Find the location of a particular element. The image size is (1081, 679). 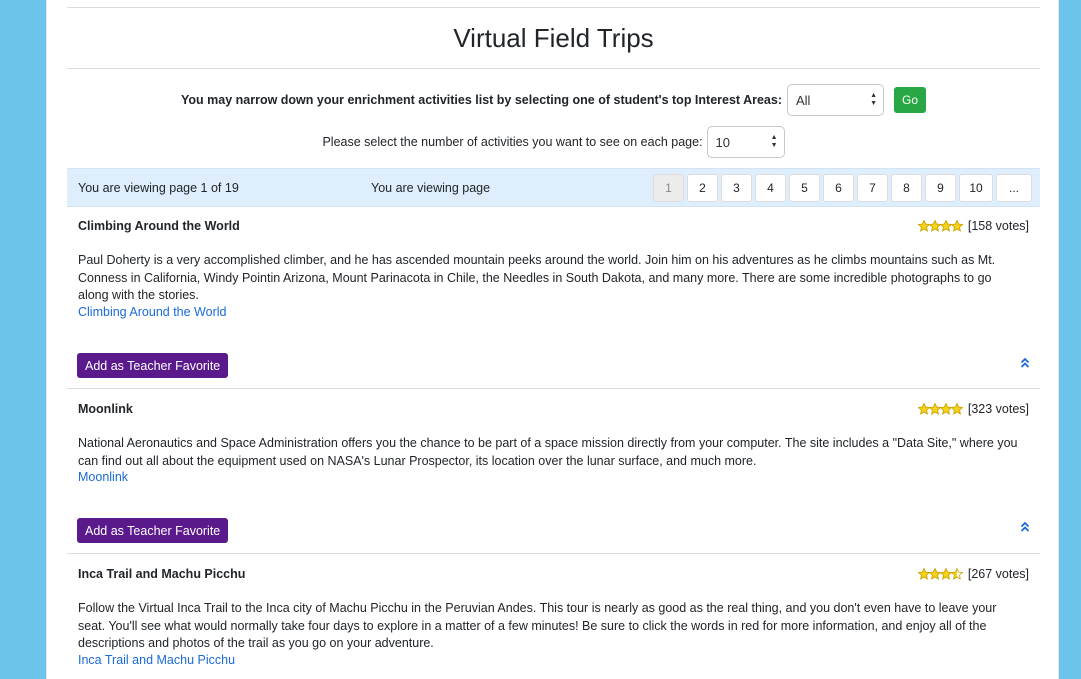

activity-link: Inca Trail and Machu Picchu is located at coordinates (156, 660).